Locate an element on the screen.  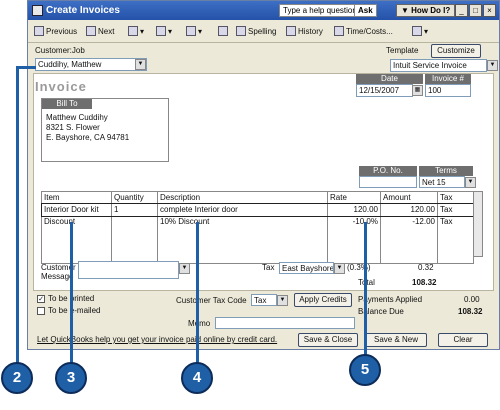
tax-label: Tax is located at coordinates (268, 267).